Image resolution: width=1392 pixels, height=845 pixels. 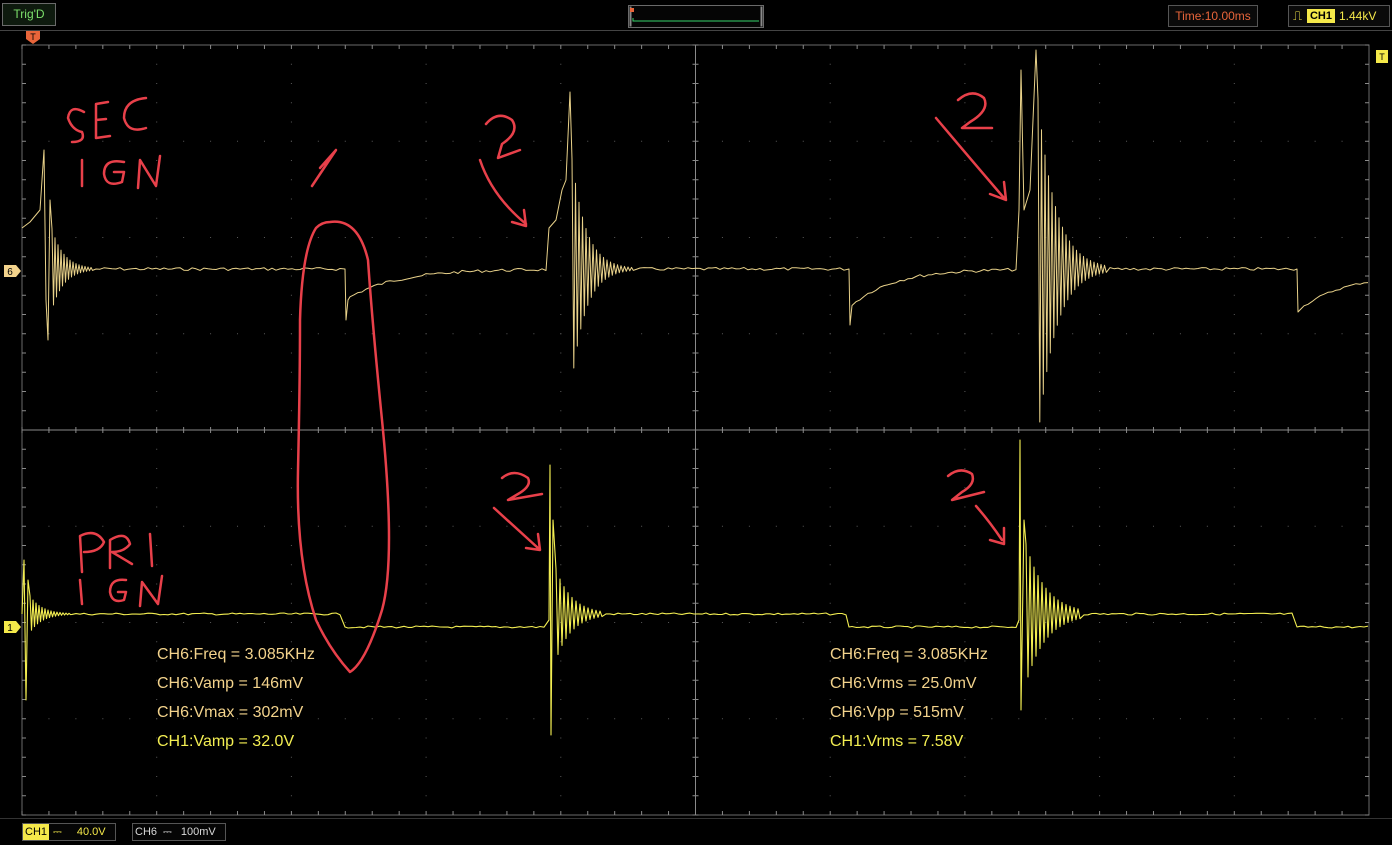 I want to click on ch1-label: CH1, so click(x=36, y=832).